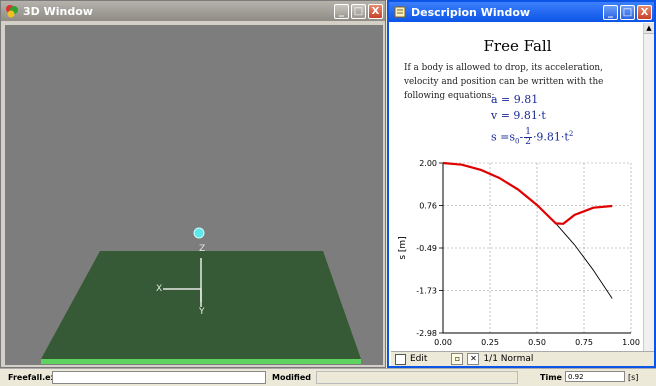 The width and height of the screenshot is (656, 386). I want to click on 3d-window-title: 3D Window, so click(58, 11).